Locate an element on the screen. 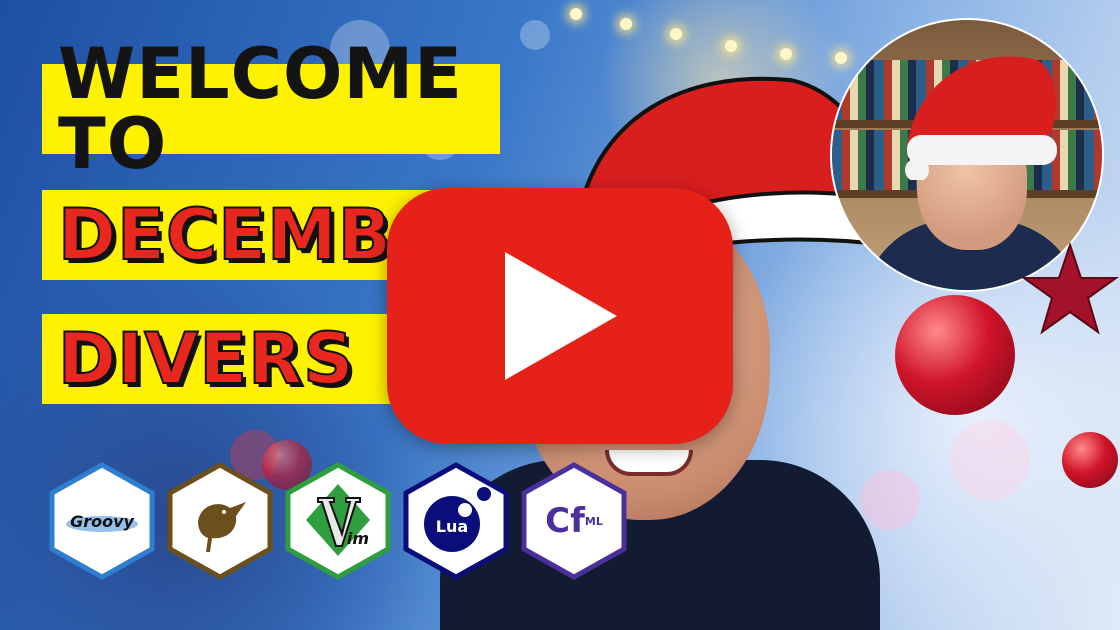  badge-cfml: Cf ML is located at coordinates (574, 521).